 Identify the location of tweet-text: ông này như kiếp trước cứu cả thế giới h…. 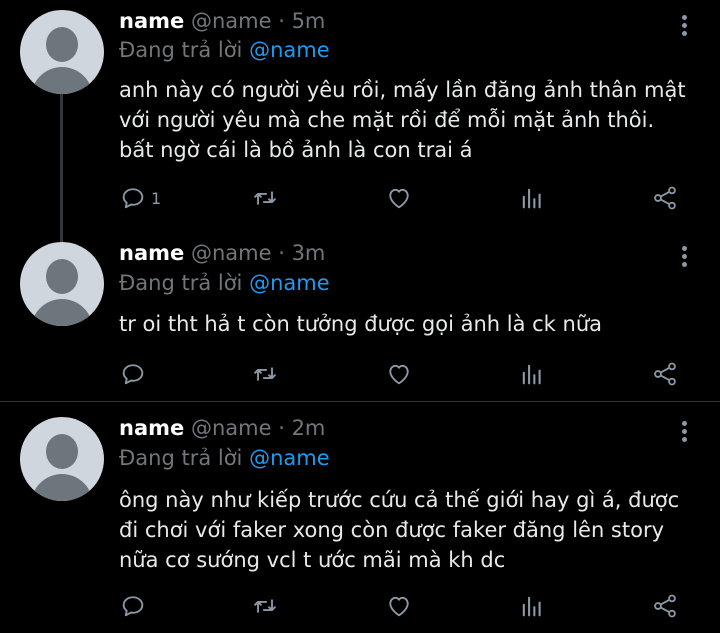
(409, 530).